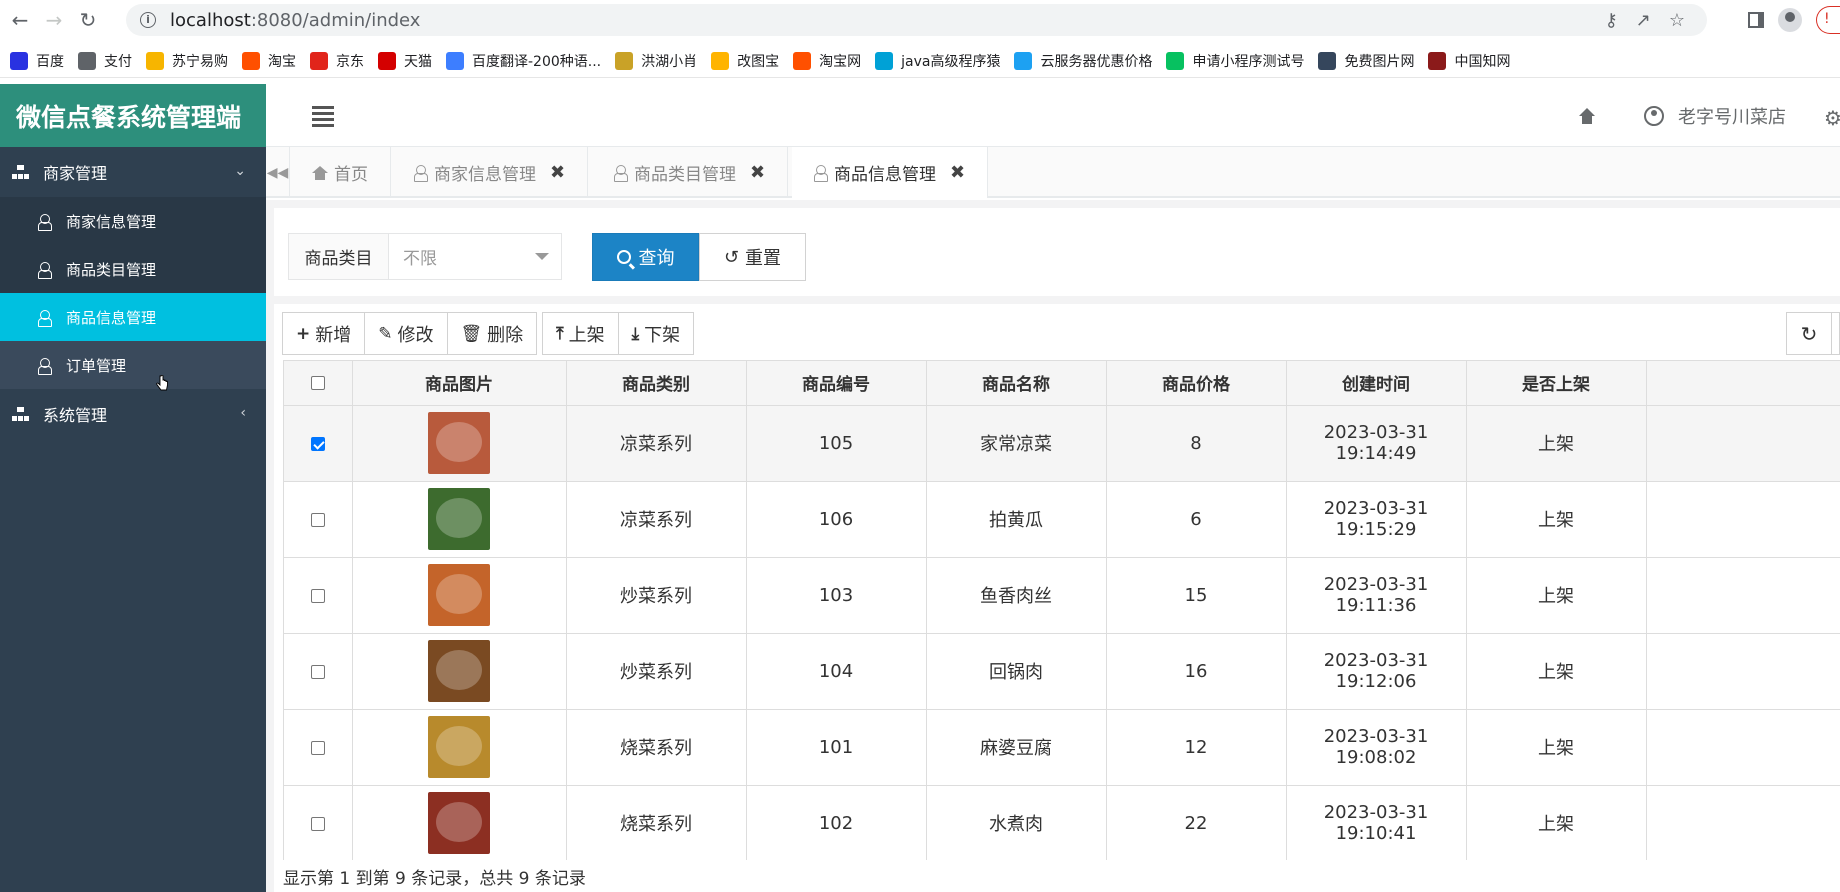  What do you see at coordinates (475, 256) in the screenshot?
I see `category-select: 不限` at bounding box center [475, 256].